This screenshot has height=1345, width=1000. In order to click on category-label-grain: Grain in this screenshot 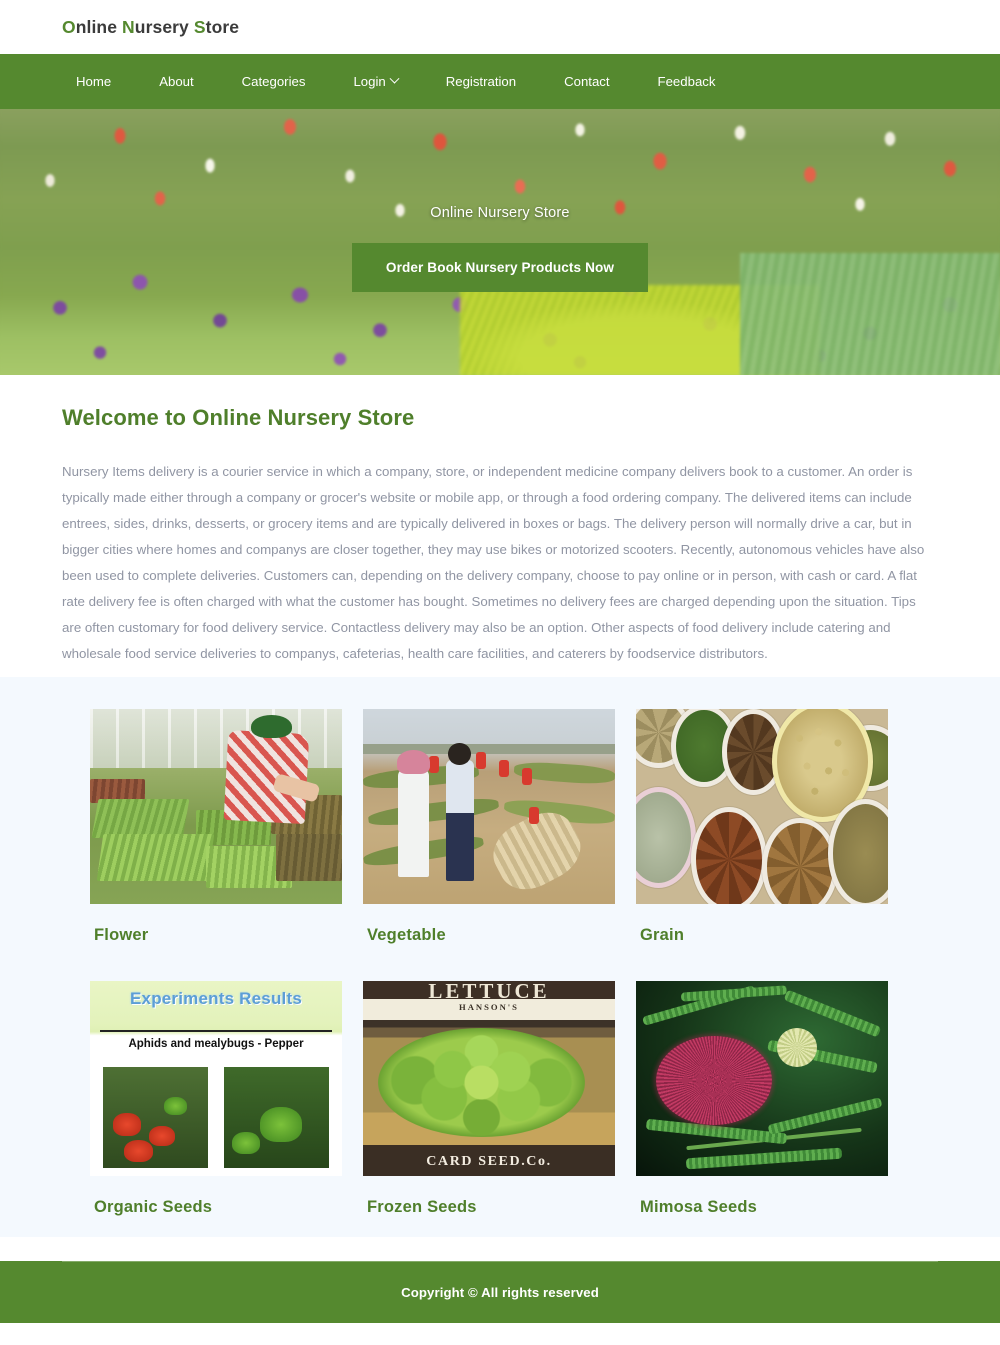, I will do `click(762, 937)`.